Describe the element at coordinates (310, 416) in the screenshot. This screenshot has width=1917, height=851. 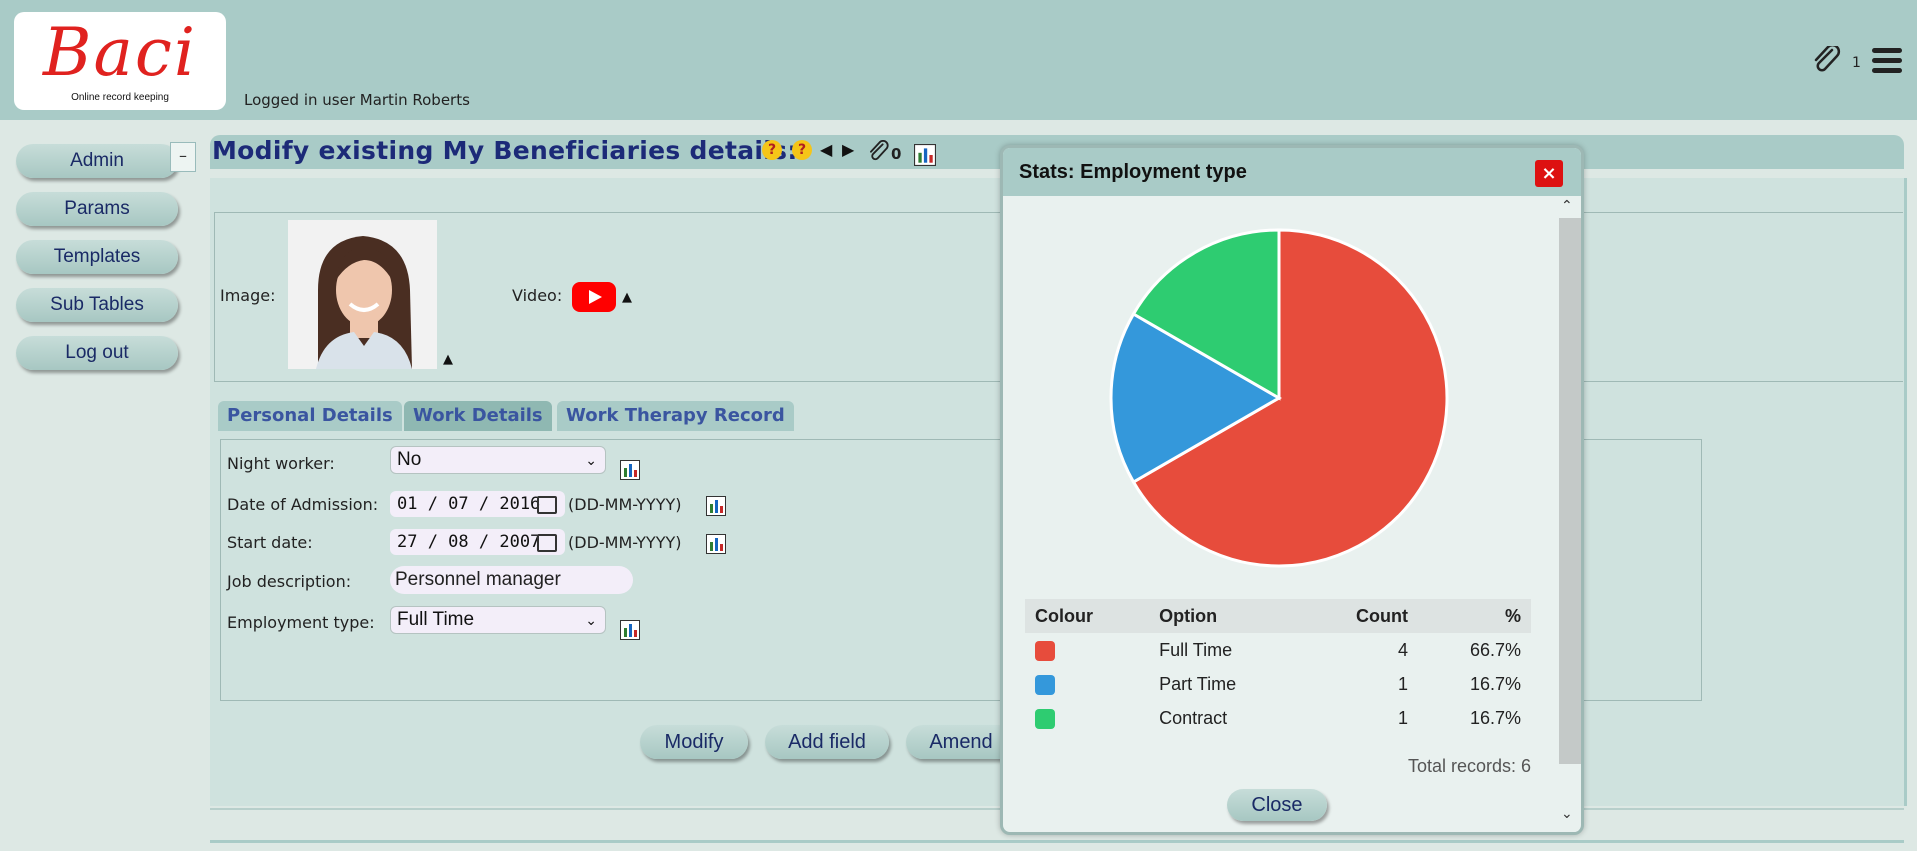
I see `tab-personal-details: Personal Details` at that location.